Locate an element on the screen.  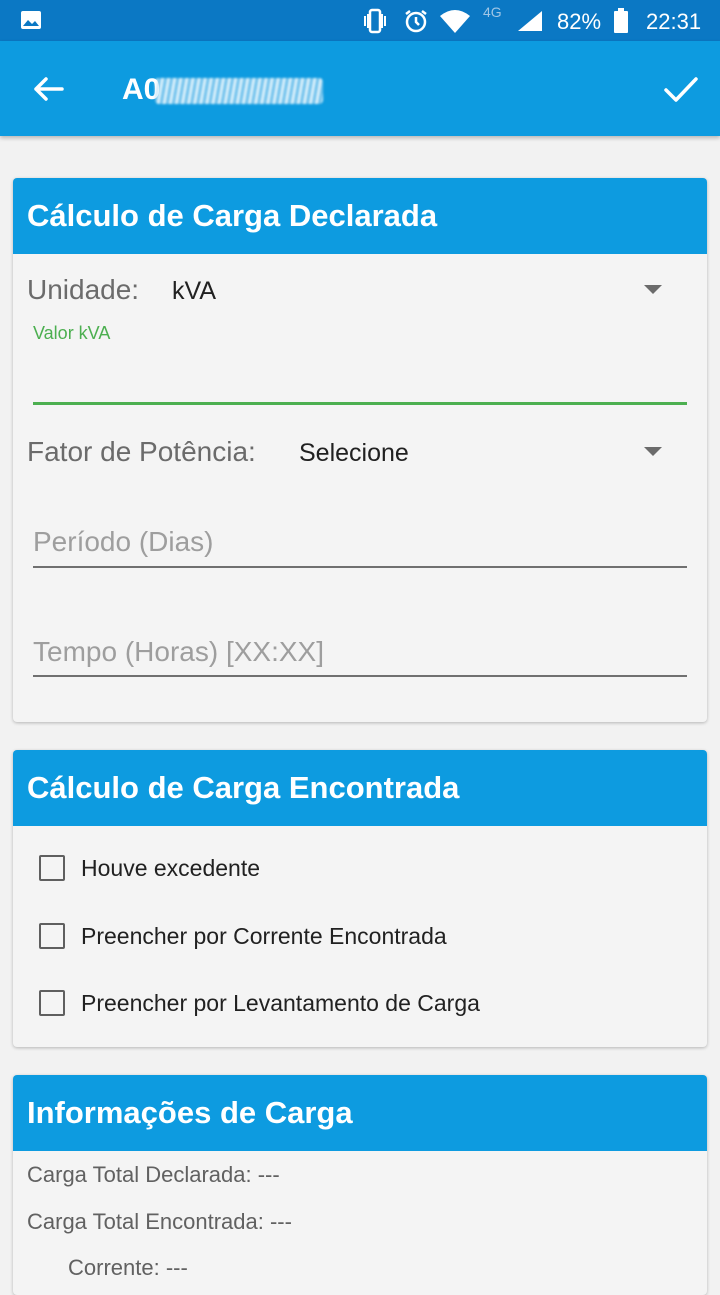
unit-dropdown-arrow-icon is located at coordinates (653, 289).